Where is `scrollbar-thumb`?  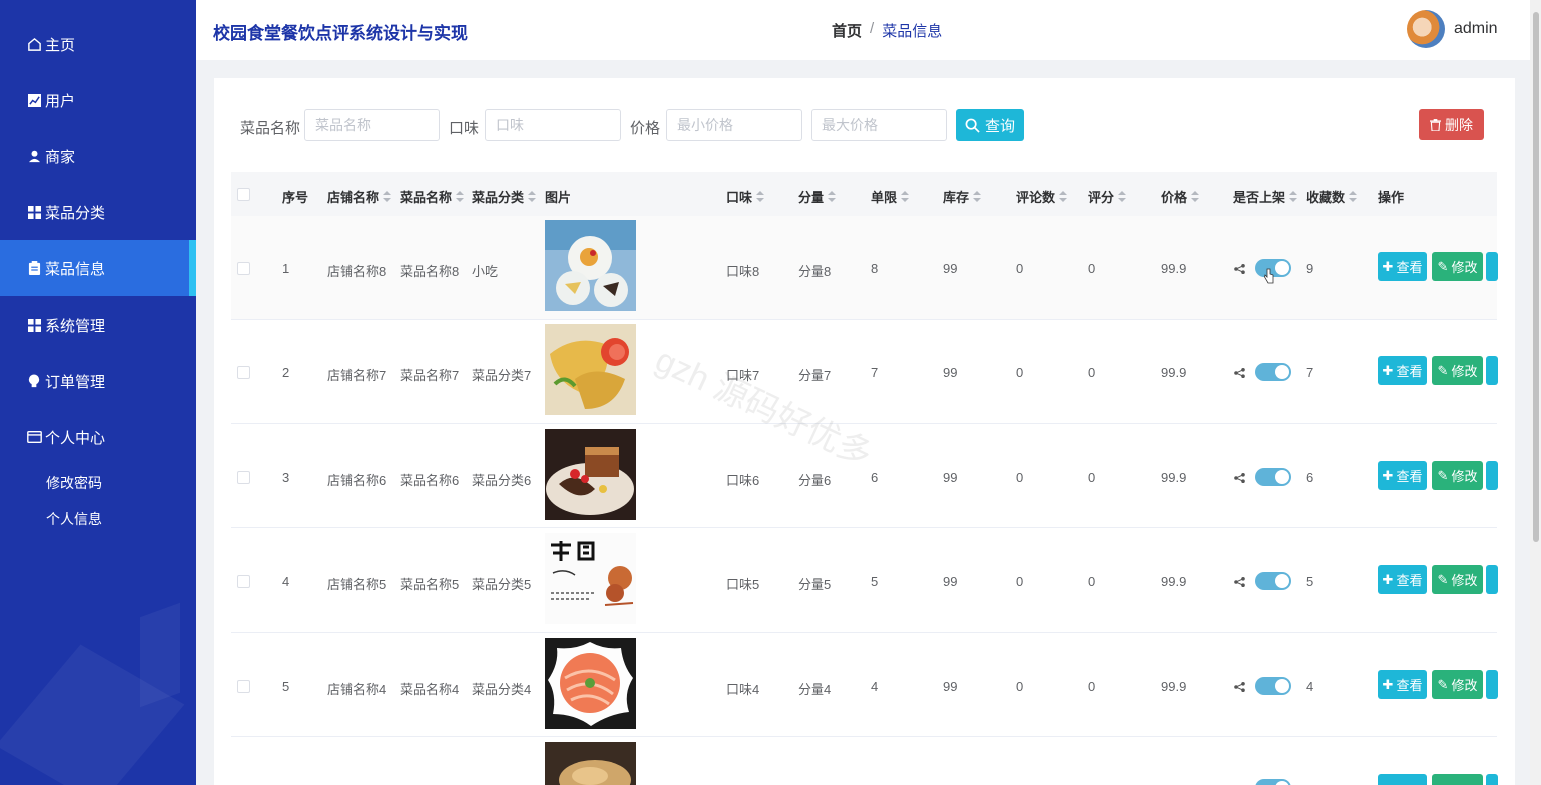
scrollbar-thumb is located at coordinates (1536, 277).